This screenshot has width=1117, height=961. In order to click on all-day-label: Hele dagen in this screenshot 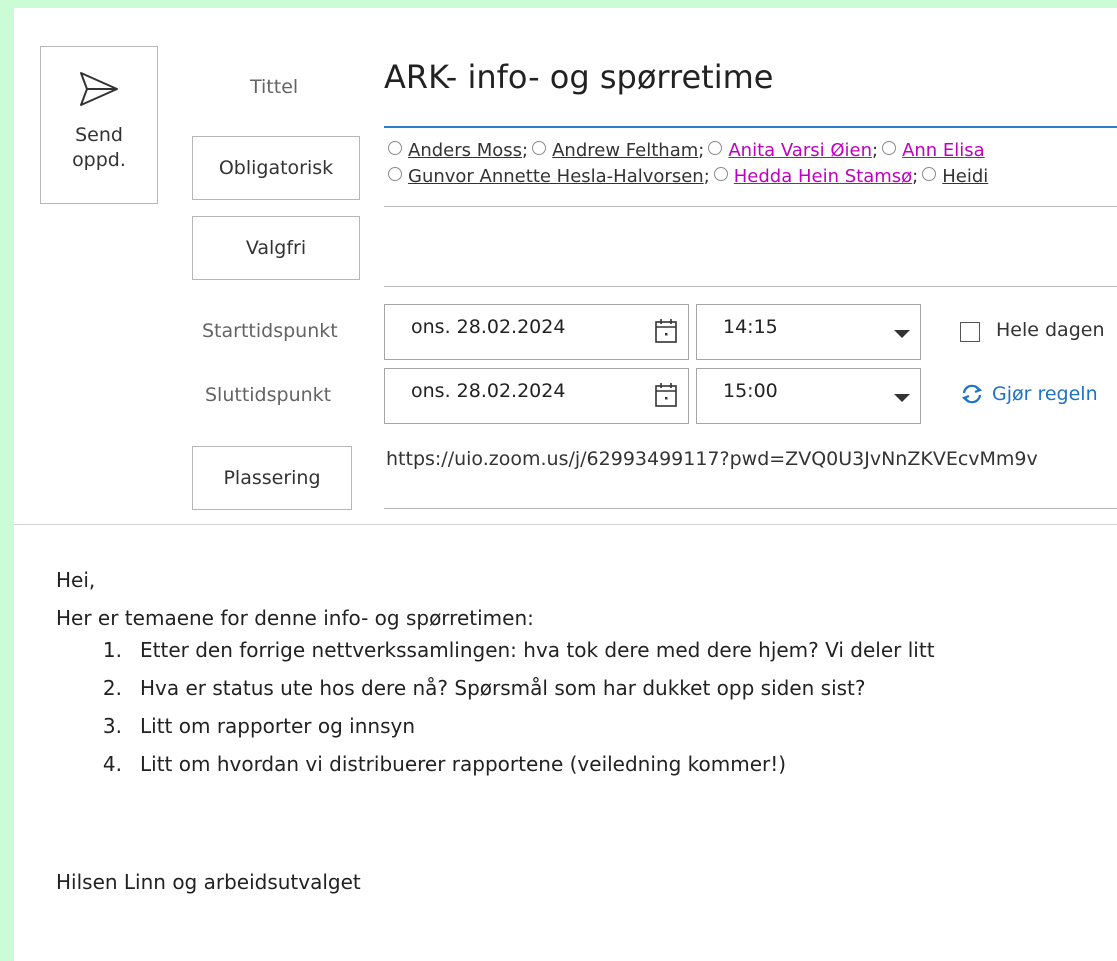, I will do `click(1050, 330)`.